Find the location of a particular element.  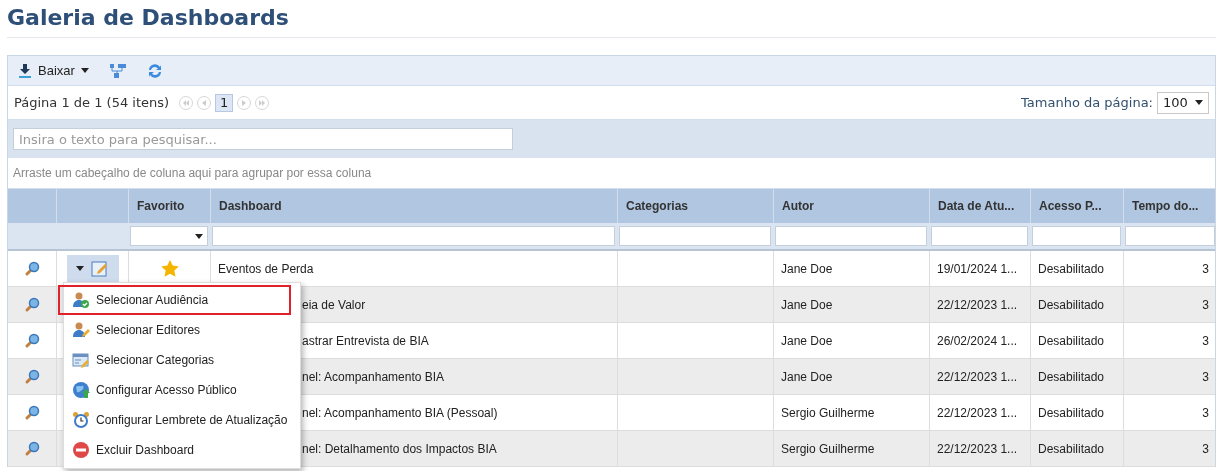

alarm-clock-icon is located at coordinates (81, 420).